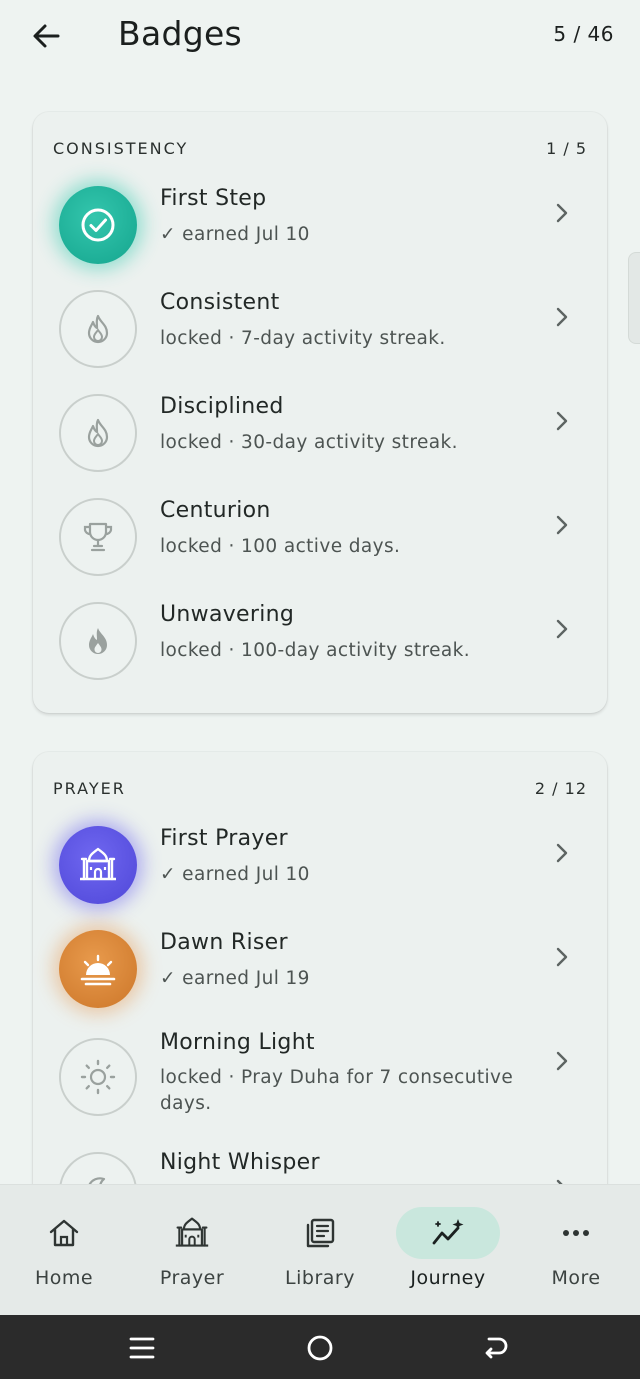 This screenshot has width=640, height=1379. I want to click on system-home-button, so click(320, 1348).